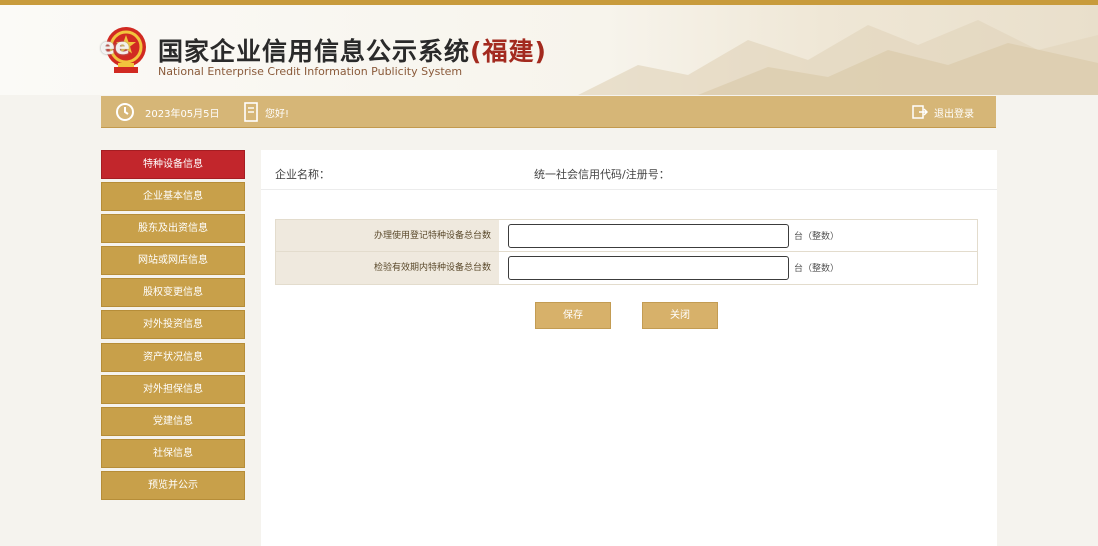  I want to click on site-title-province: (福建), so click(508, 51).